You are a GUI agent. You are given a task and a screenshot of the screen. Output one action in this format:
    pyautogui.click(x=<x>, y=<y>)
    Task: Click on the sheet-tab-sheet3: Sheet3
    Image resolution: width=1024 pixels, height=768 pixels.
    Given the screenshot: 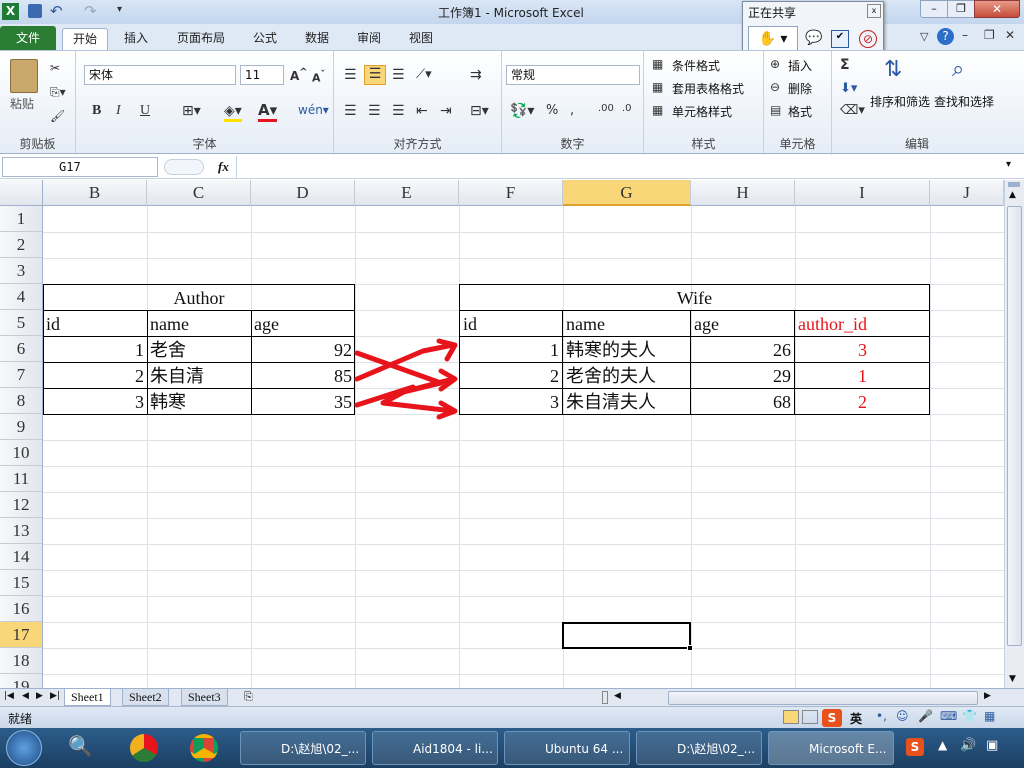 What is the action you would take?
    pyautogui.click(x=204, y=697)
    